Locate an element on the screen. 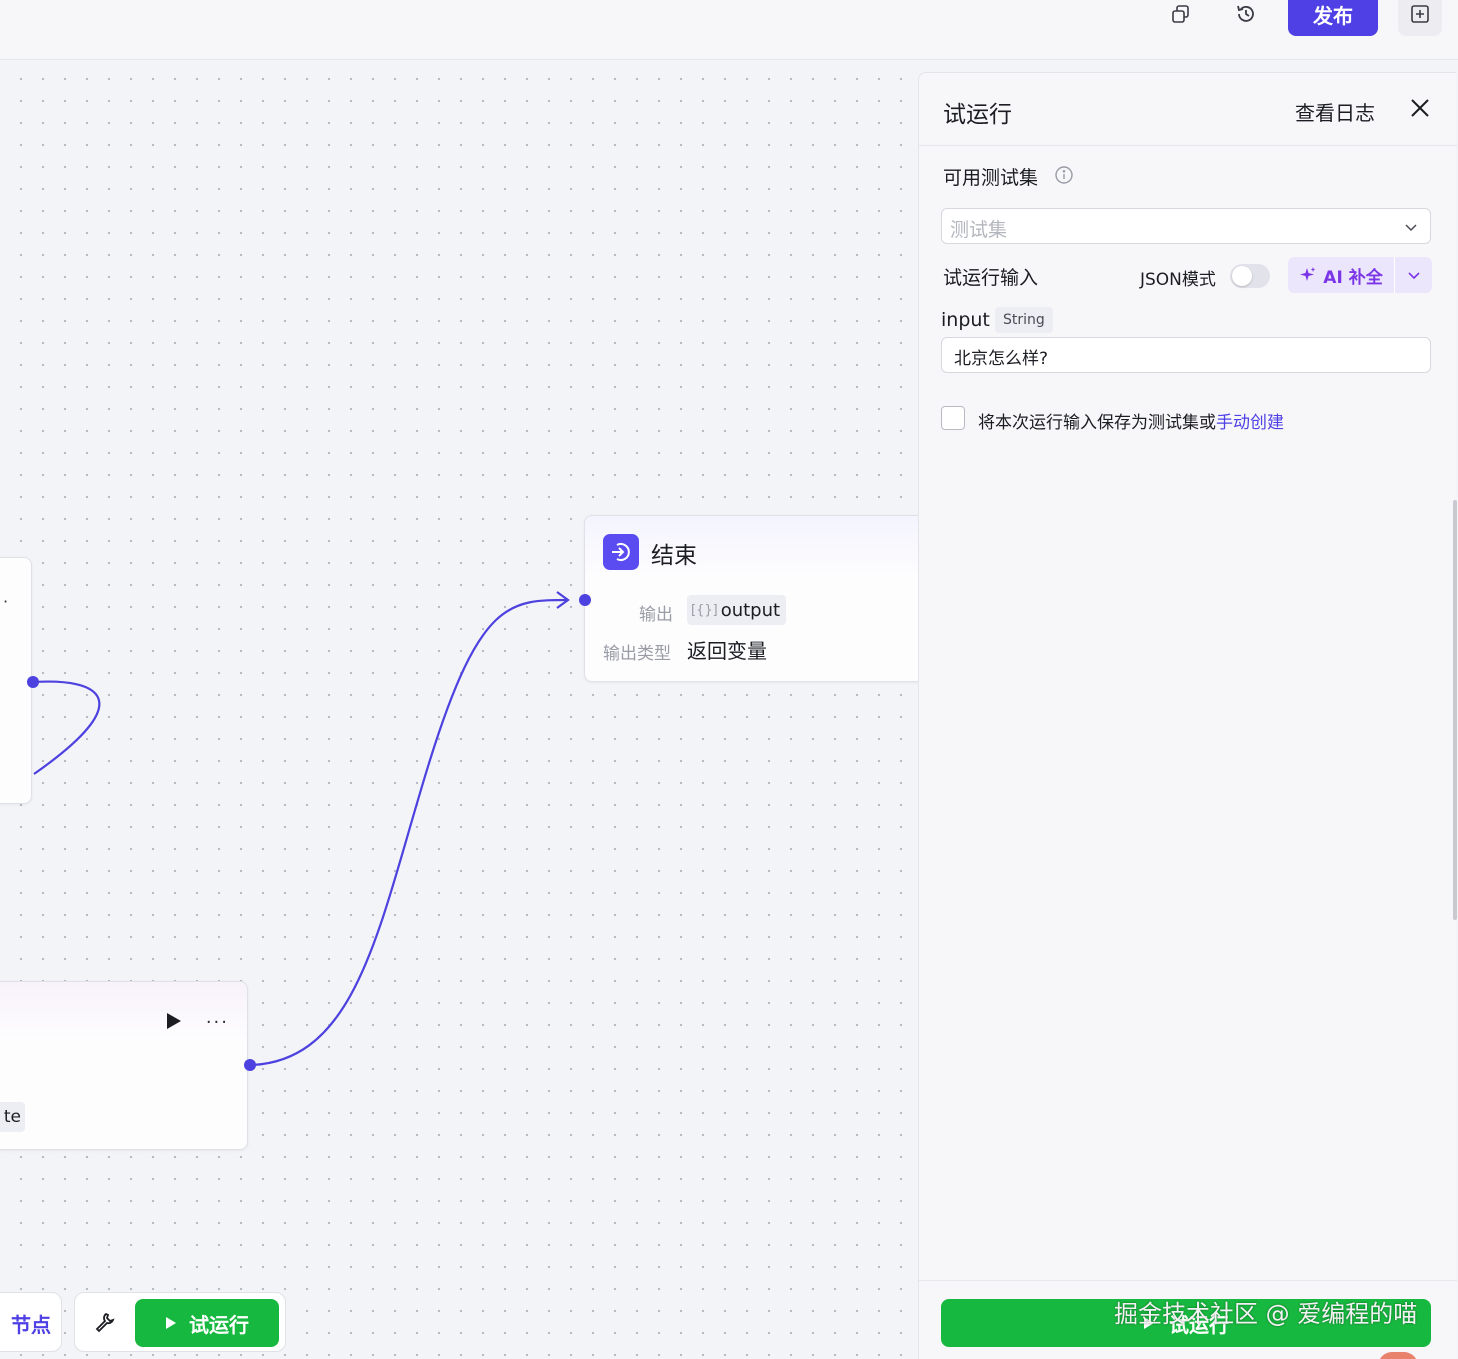  output-type-value: 返回变量 is located at coordinates (727, 651).